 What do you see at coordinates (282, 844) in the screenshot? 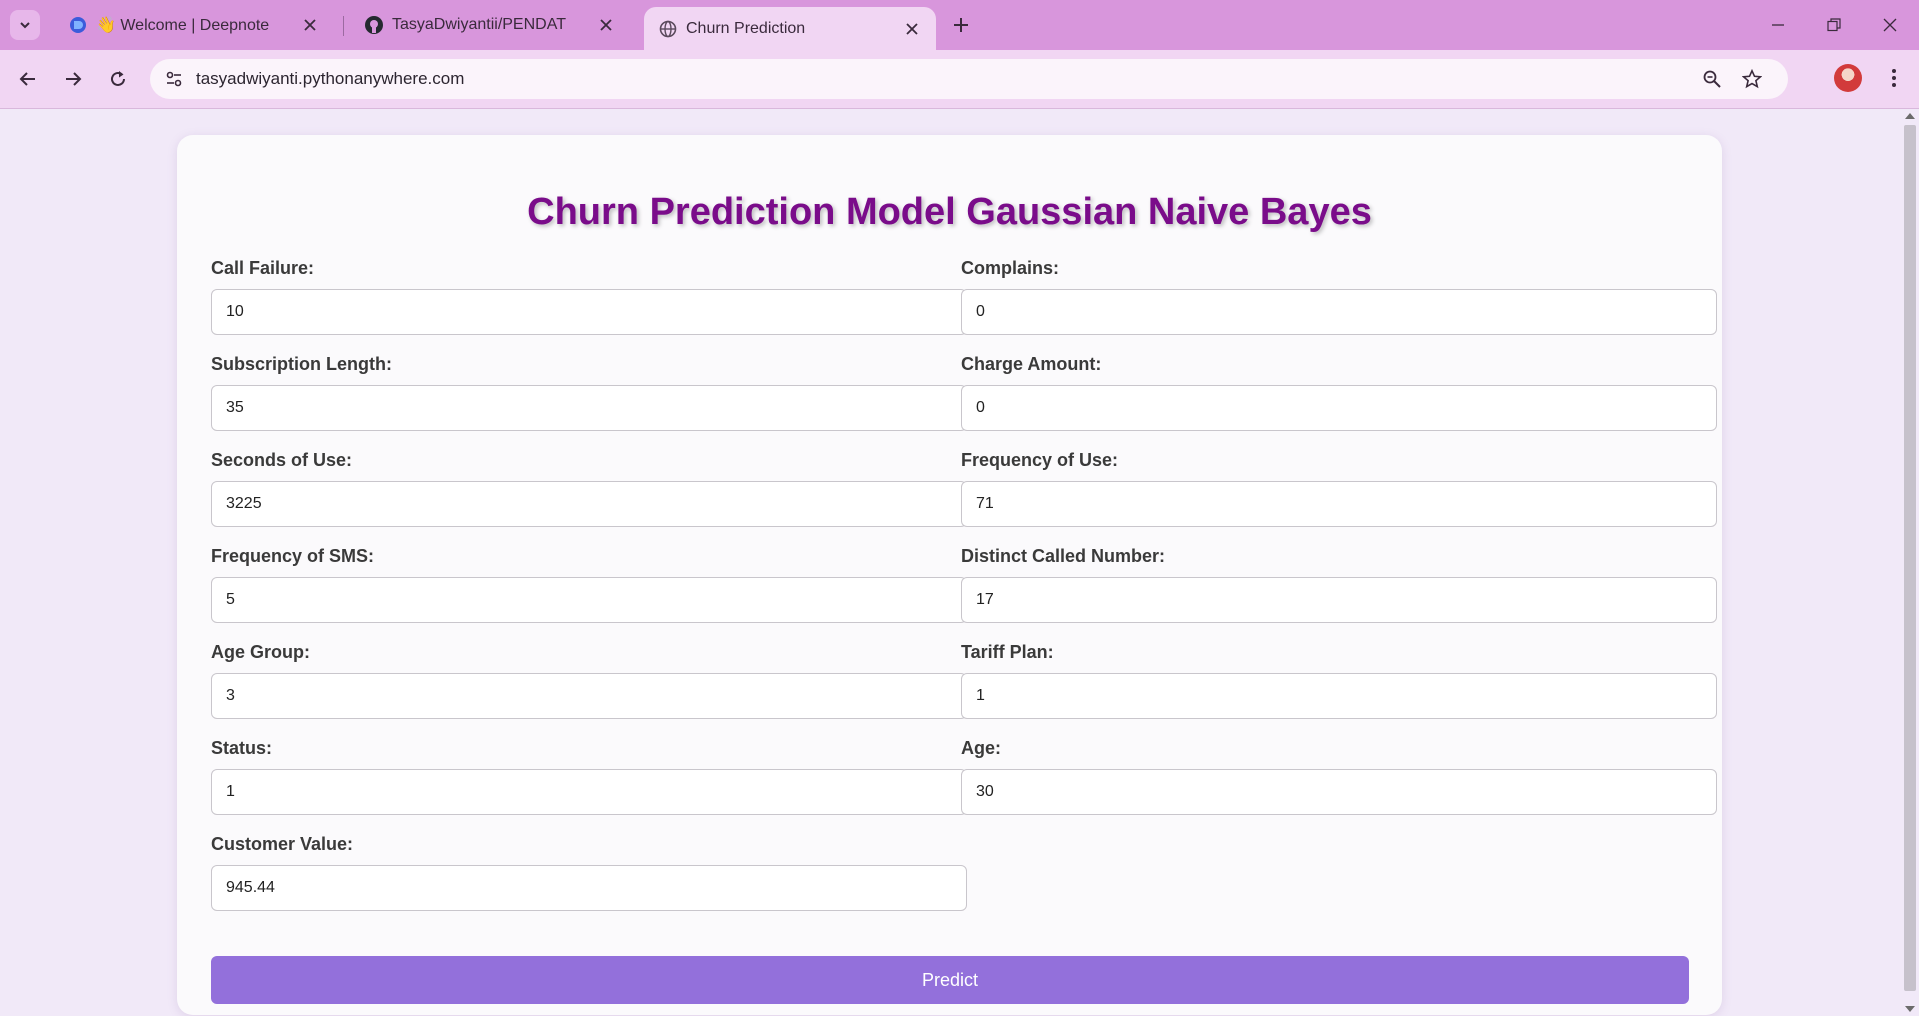
I see `field-label: Customer Value:` at bounding box center [282, 844].